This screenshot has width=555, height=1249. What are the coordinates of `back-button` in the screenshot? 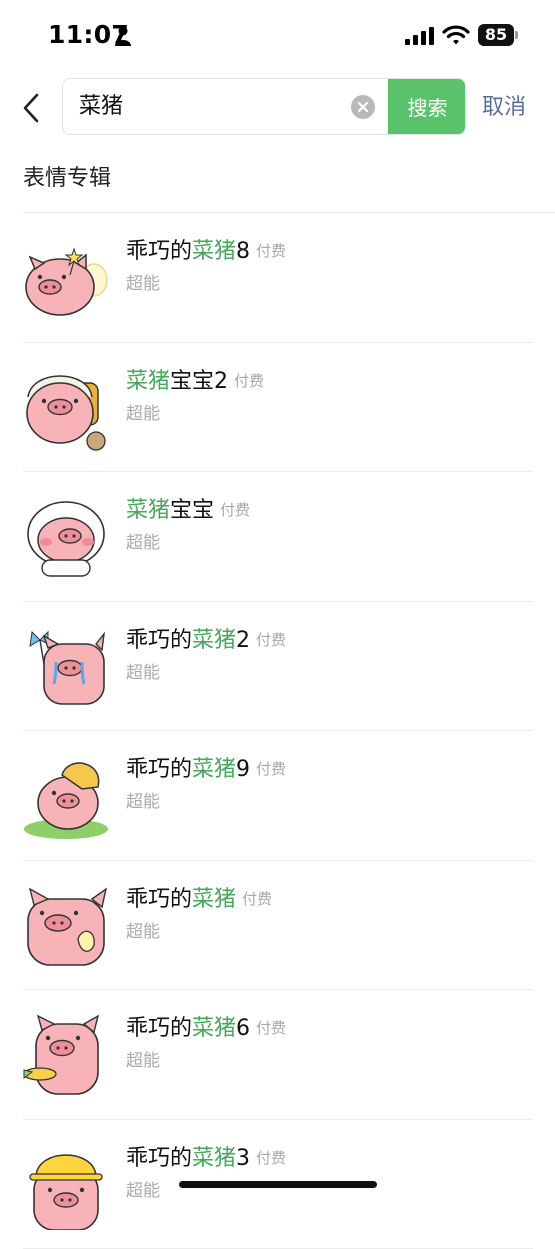 It's located at (31, 108).